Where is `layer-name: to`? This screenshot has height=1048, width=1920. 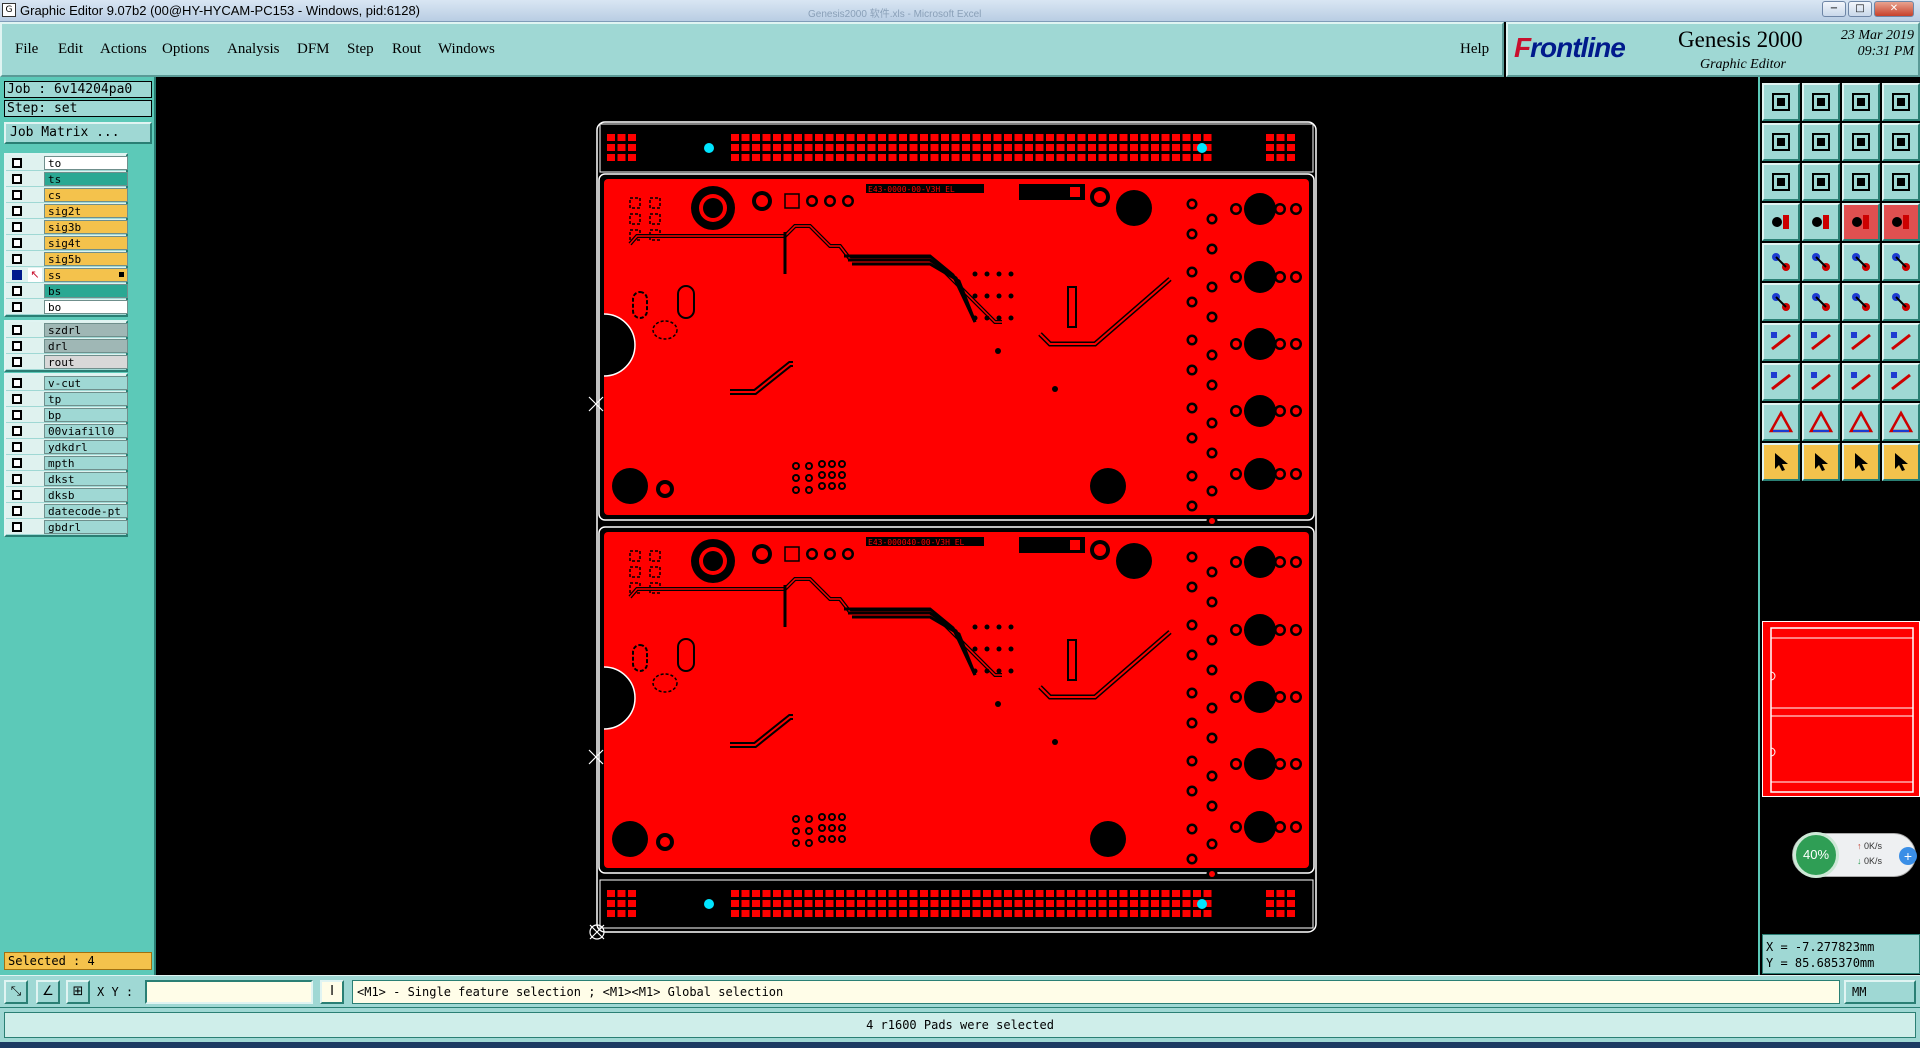 layer-name: to is located at coordinates (86, 163).